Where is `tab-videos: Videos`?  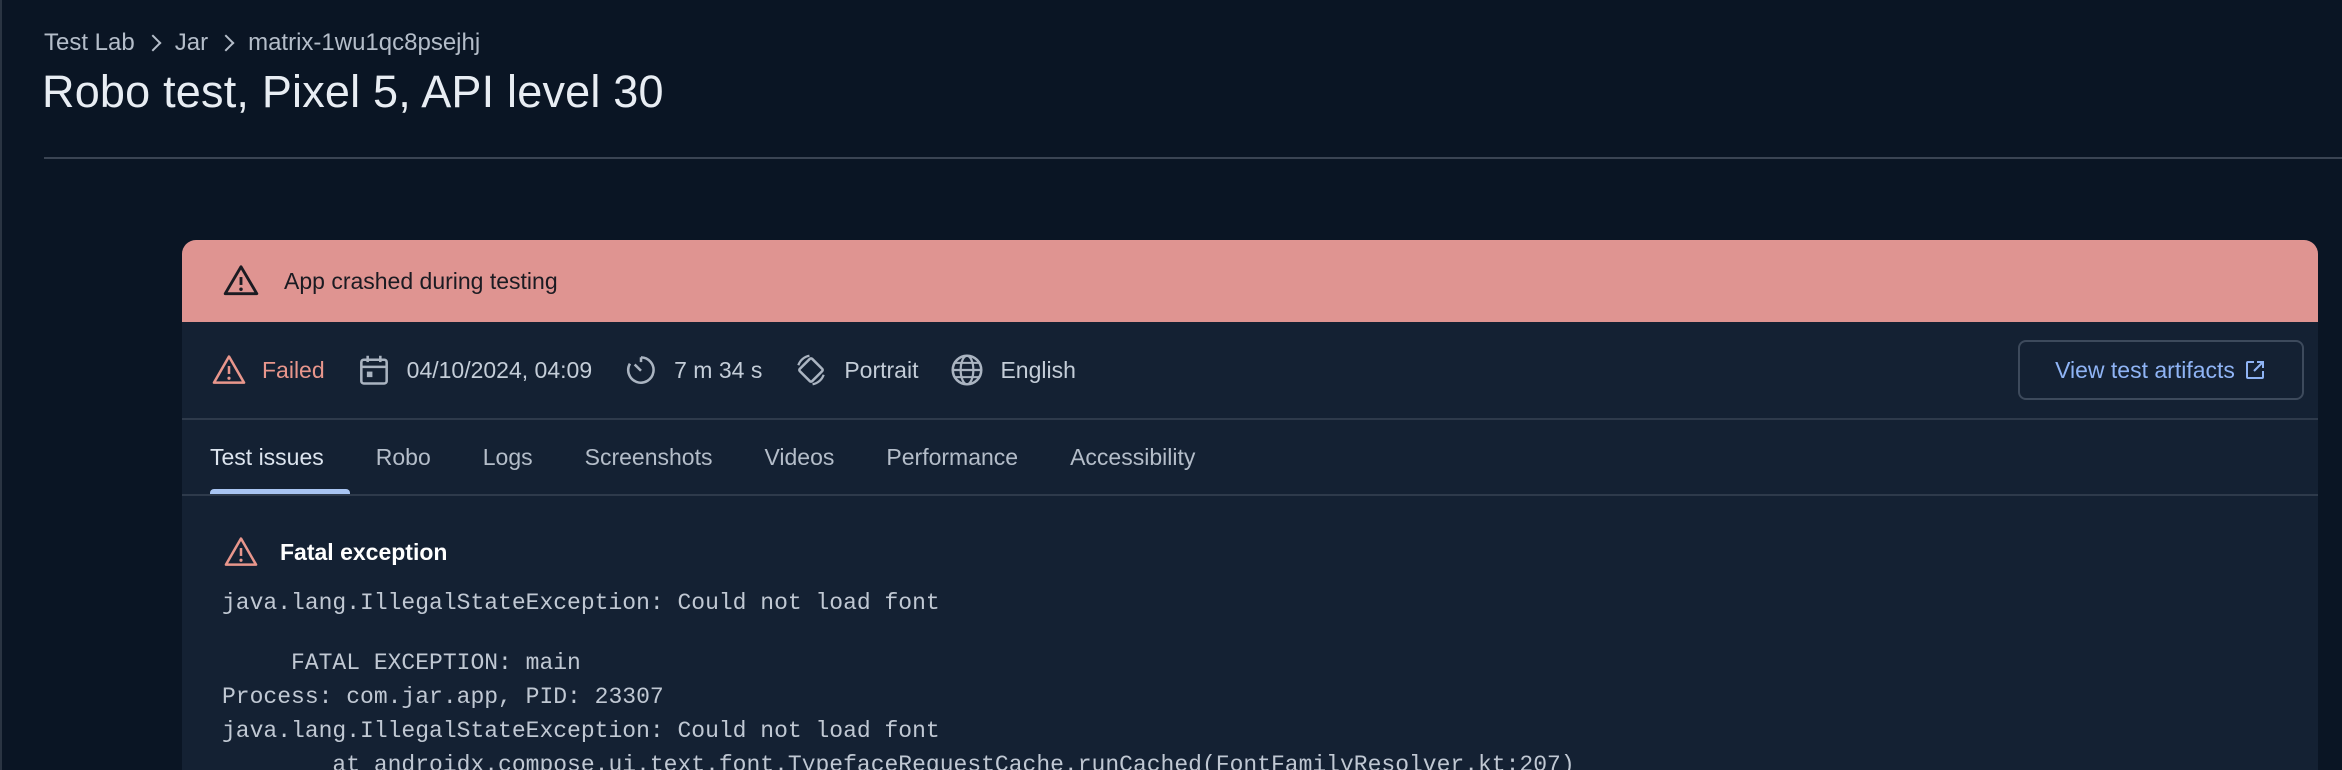
tab-videos: Videos is located at coordinates (799, 457).